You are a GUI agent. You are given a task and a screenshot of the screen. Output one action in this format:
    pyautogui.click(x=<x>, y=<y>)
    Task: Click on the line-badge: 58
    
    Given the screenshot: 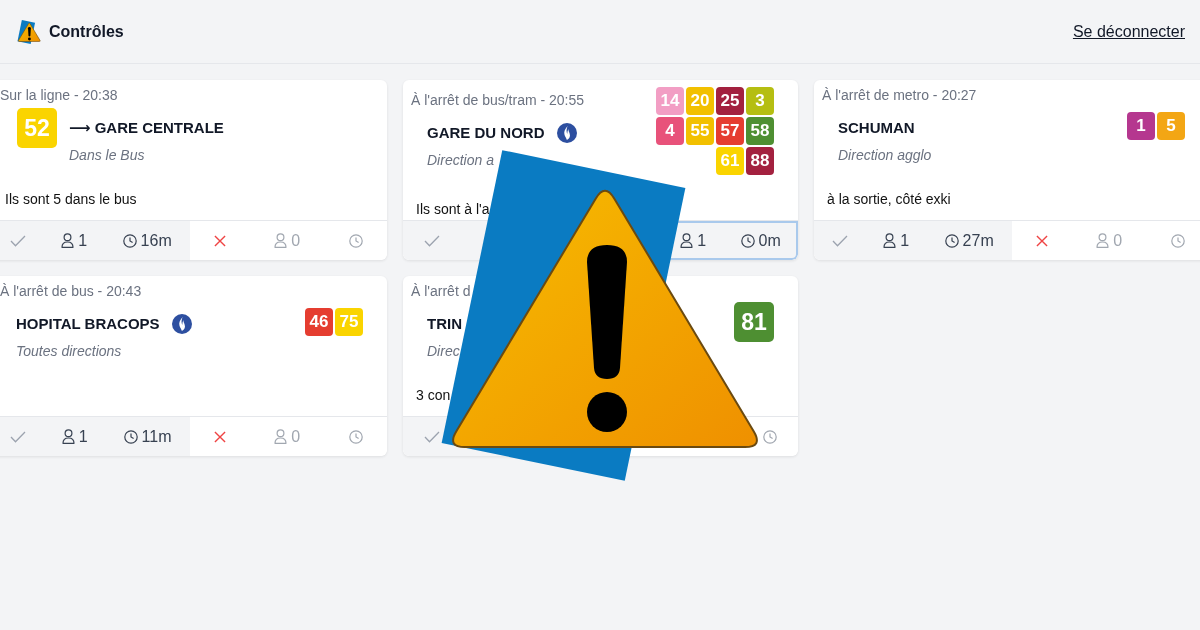 What is the action you would take?
    pyautogui.click(x=760, y=131)
    